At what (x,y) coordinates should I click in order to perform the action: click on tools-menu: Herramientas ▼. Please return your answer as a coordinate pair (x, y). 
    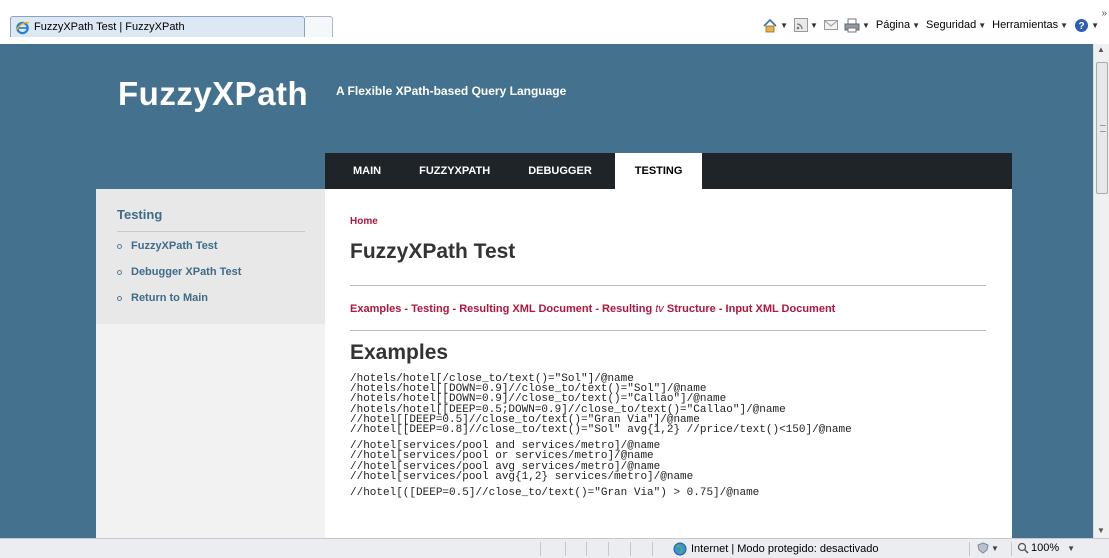
    Looking at the image, I should click on (1030, 25).